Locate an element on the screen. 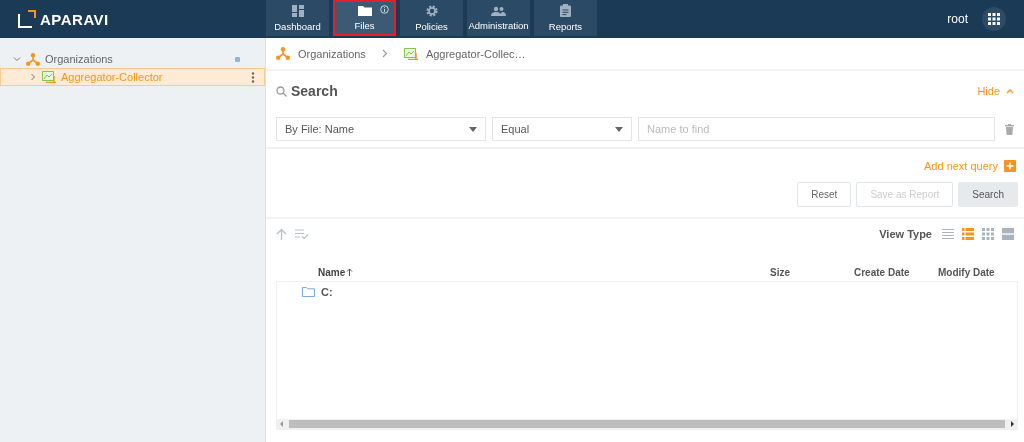 The width and height of the screenshot is (1024, 442). list-view-icon is located at coordinates (948, 234).